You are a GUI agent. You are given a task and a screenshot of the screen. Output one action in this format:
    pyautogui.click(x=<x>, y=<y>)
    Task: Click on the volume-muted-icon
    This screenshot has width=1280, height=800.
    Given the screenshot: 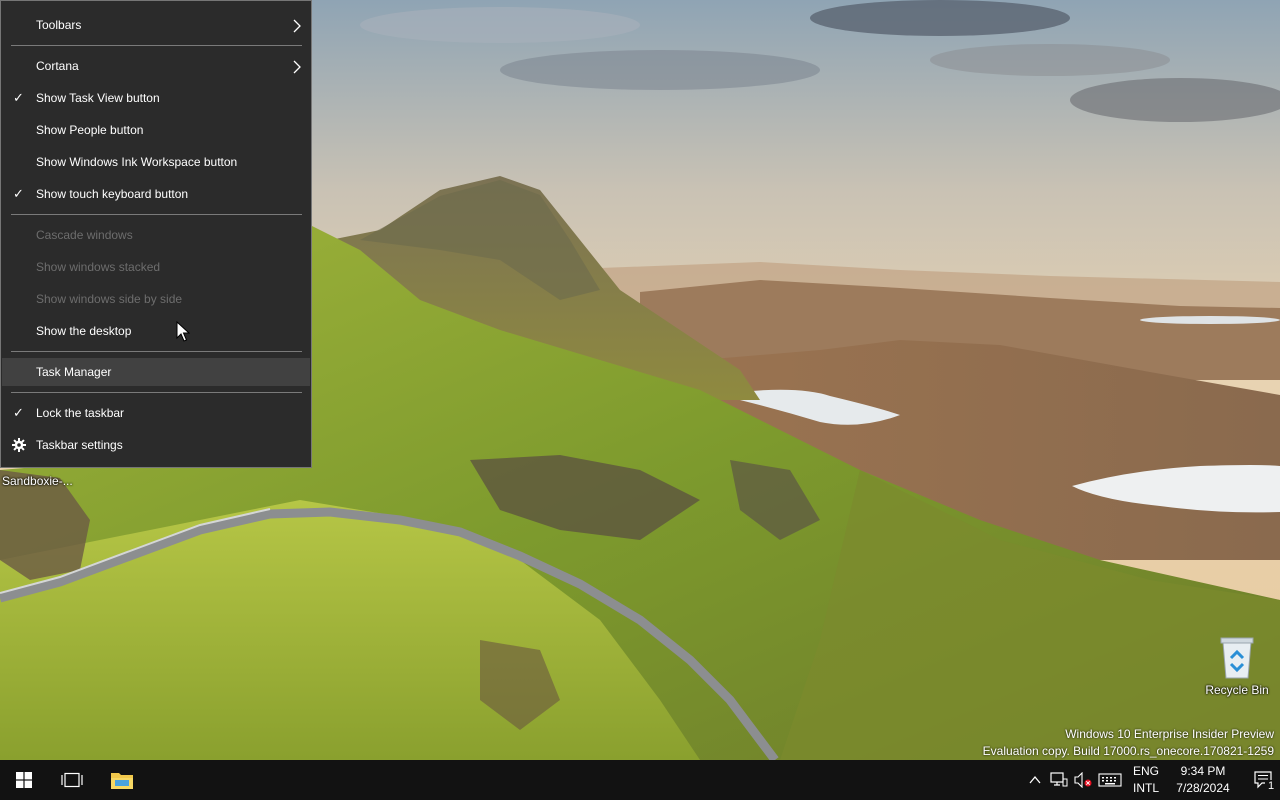 What is the action you would take?
    pyautogui.click(x=1083, y=780)
    